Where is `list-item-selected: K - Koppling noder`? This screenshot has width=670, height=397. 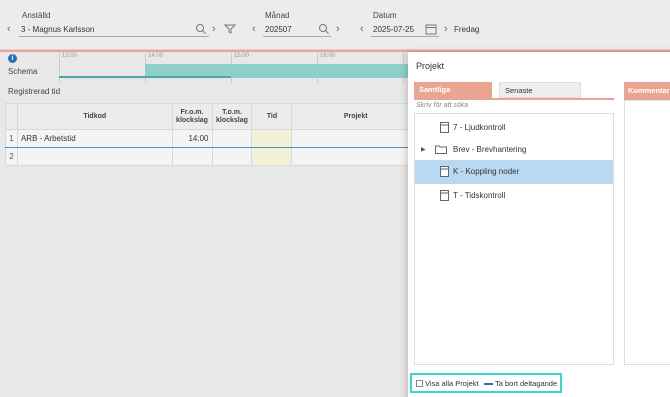
list-item-selected: K - Koppling noder is located at coordinates (514, 172).